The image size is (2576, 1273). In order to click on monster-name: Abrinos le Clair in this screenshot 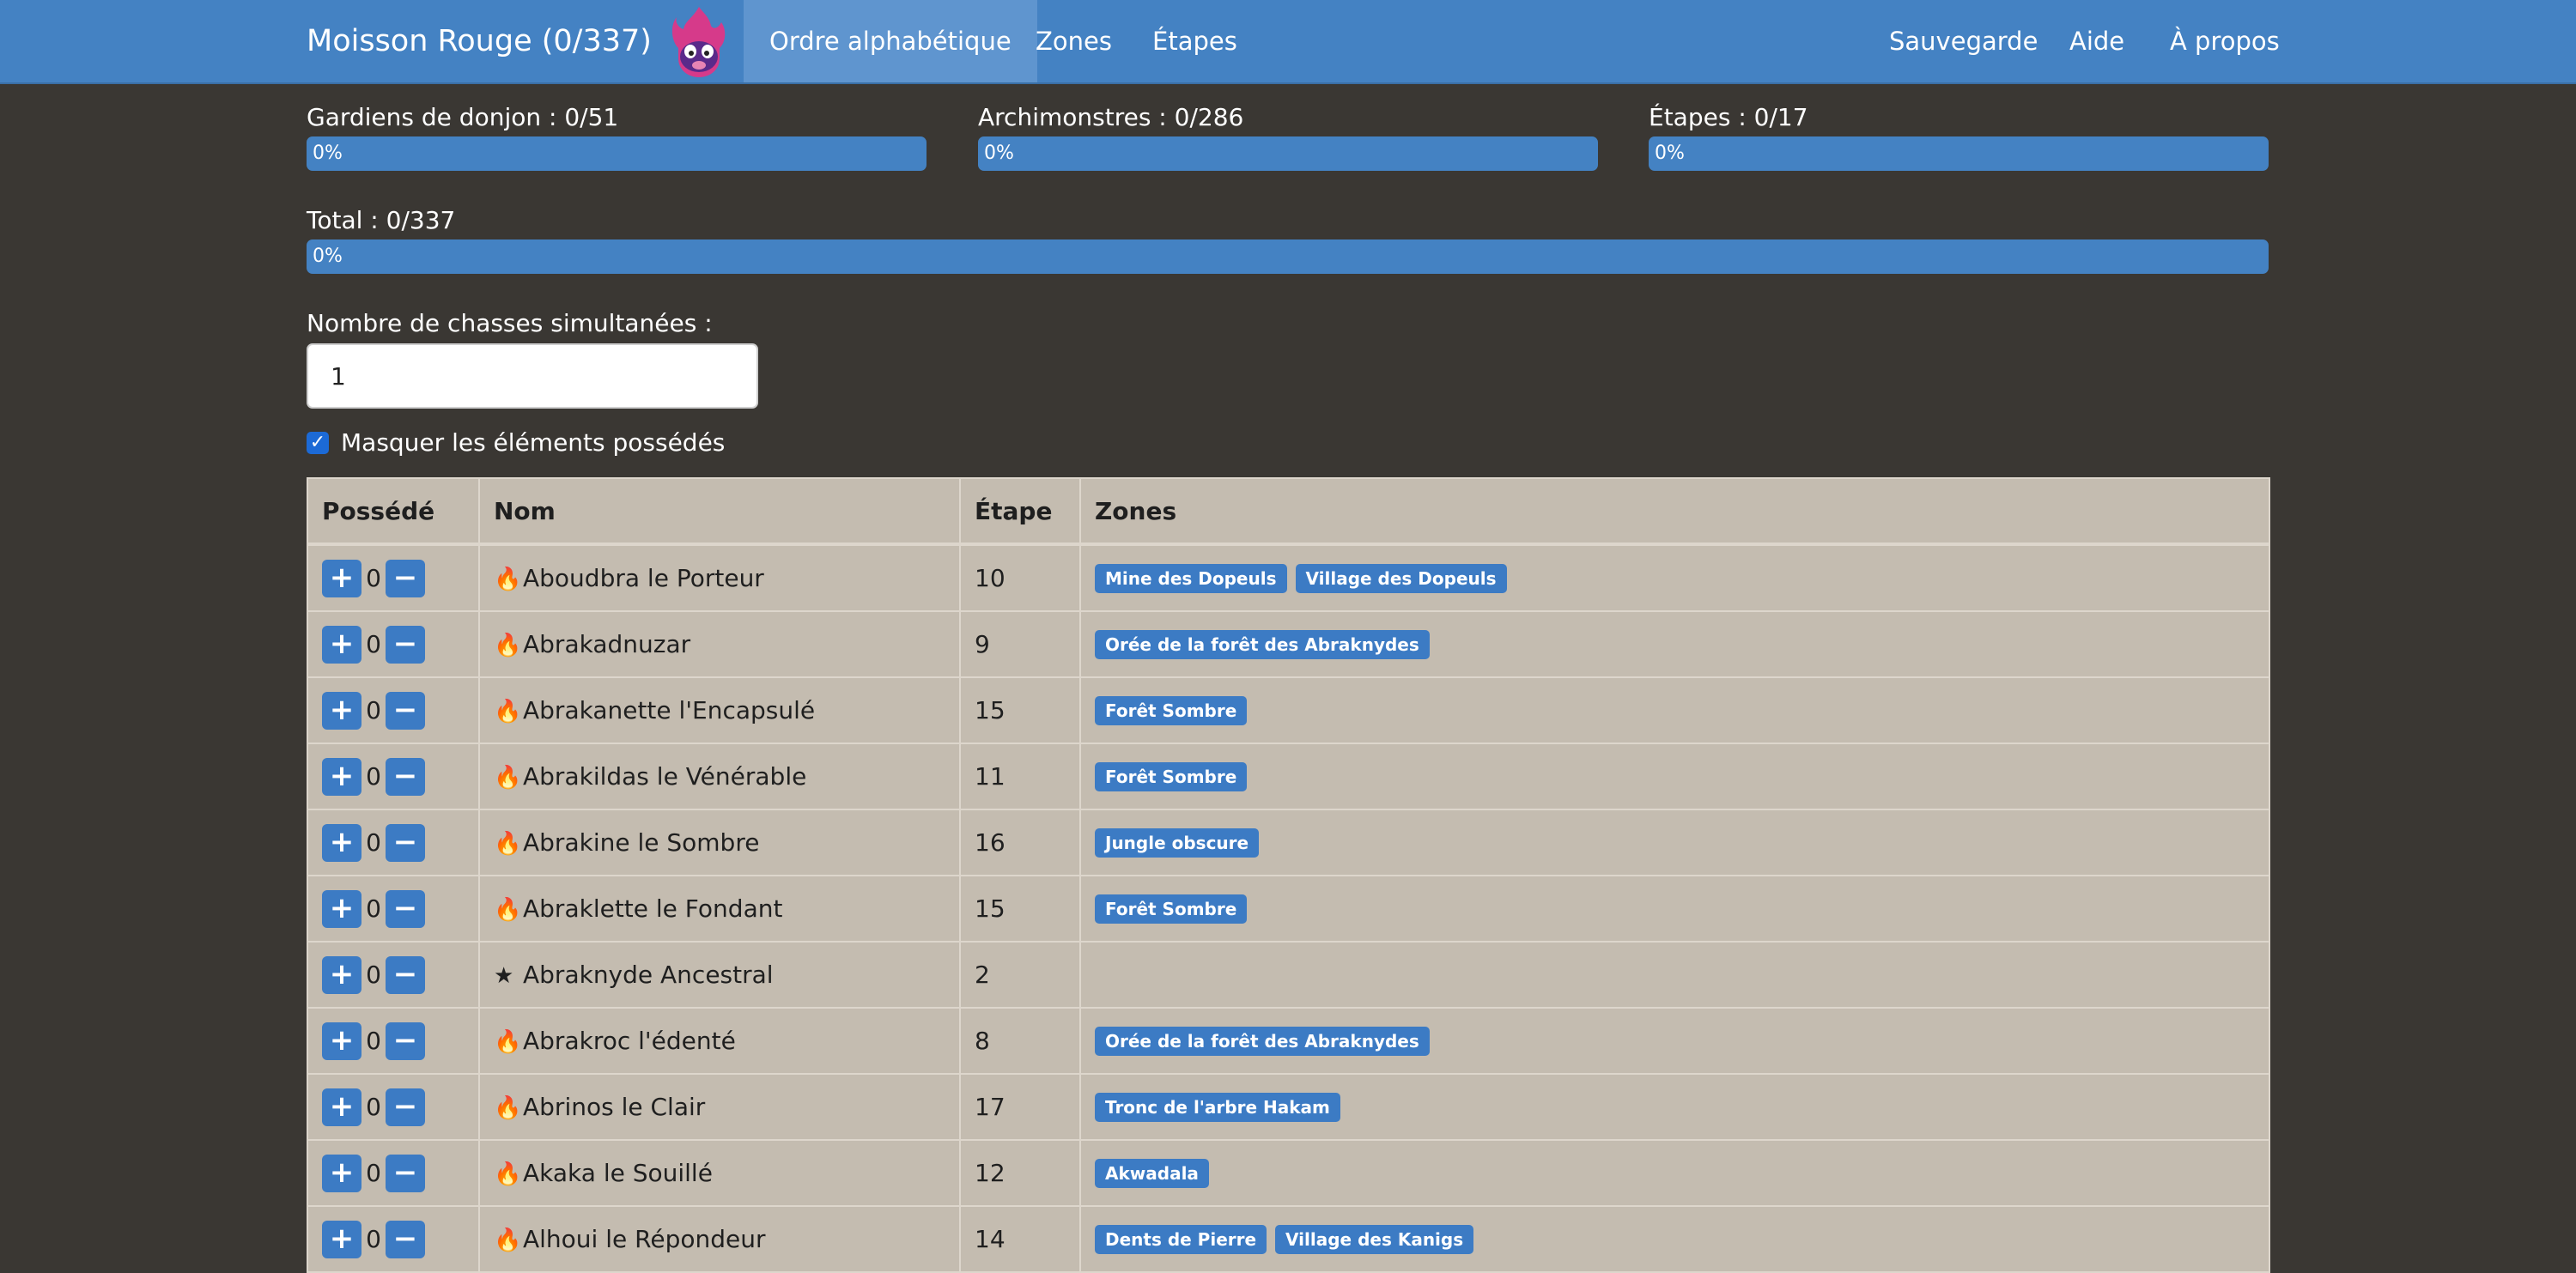, I will do `click(614, 1107)`.